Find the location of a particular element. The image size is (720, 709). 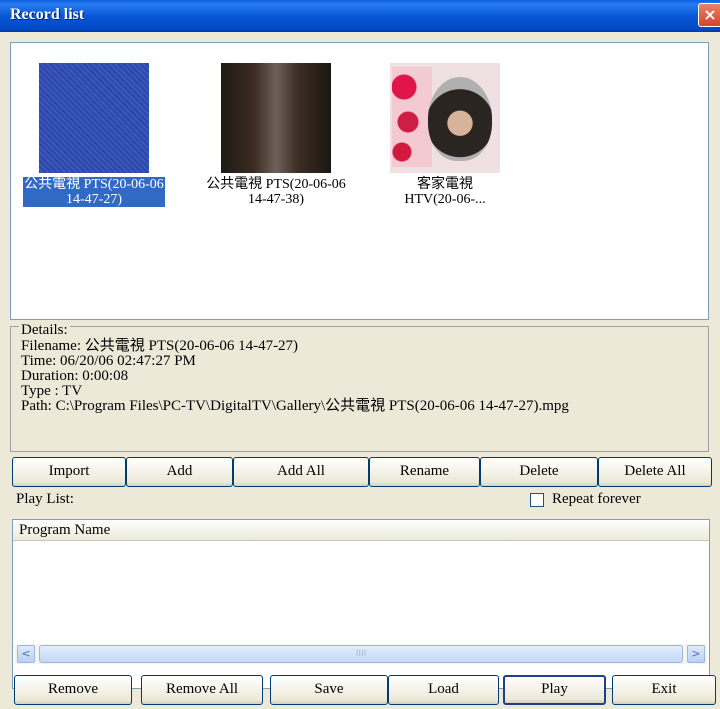

caption-line: 14-47-38) is located at coordinates (276, 199).